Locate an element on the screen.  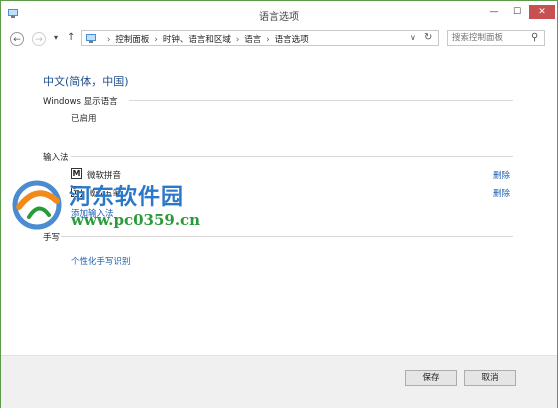
search-icon: ⚲ is located at coordinates (534, 37).